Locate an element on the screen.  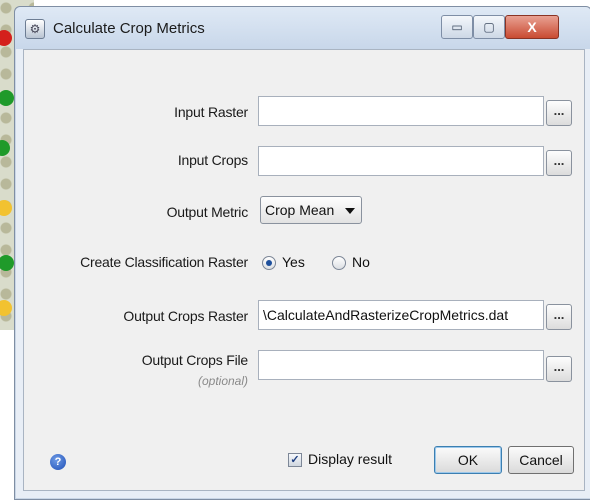
output-metric-dropdown: Crop Mean is located at coordinates (311, 210).